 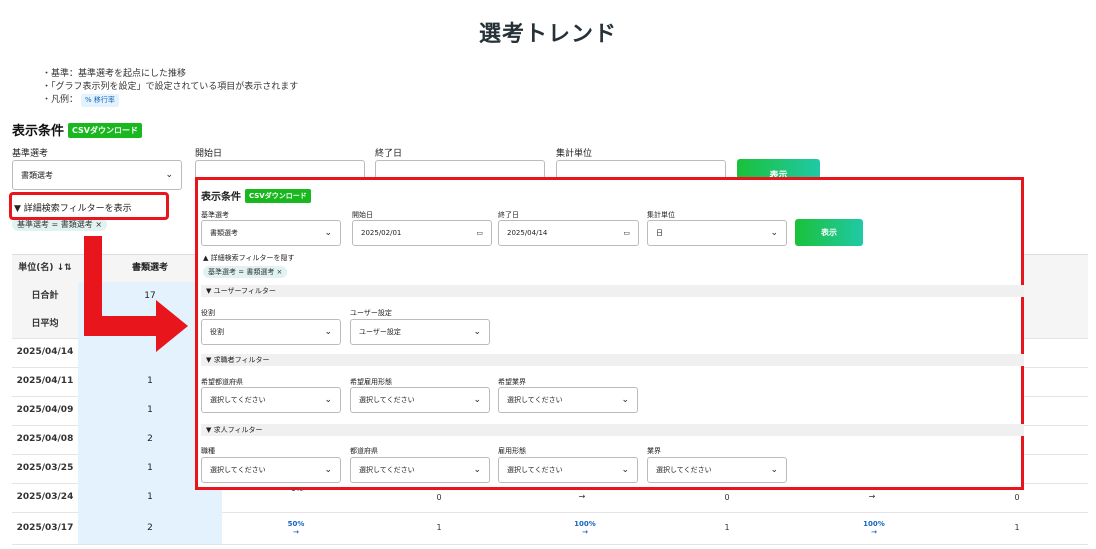 What do you see at coordinates (209, 154) in the screenshot?
I see `start-label: 開始日` at bounding box center [209, 154].